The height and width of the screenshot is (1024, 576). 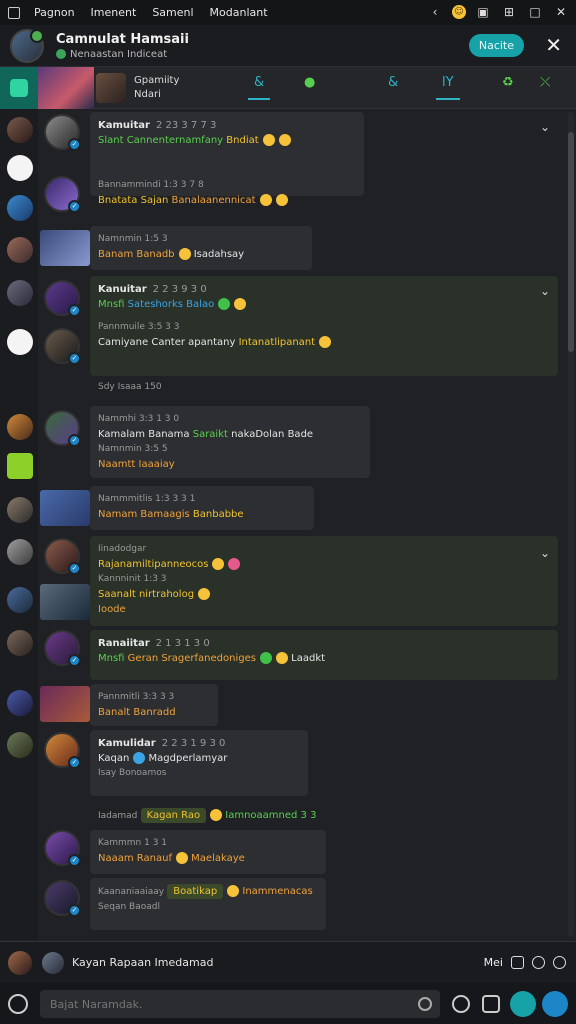 I want to click on menu-item-3: Samenl, so click(x=172, y=12).